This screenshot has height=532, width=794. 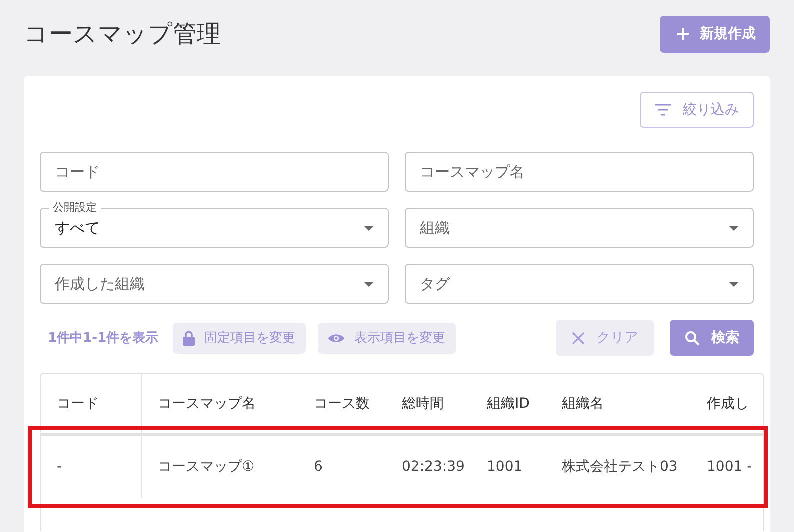 What do you see at coordinates (75, 208) in the screenshot?
I see `field-label: 公開設定` at bounding box center [75, 208].